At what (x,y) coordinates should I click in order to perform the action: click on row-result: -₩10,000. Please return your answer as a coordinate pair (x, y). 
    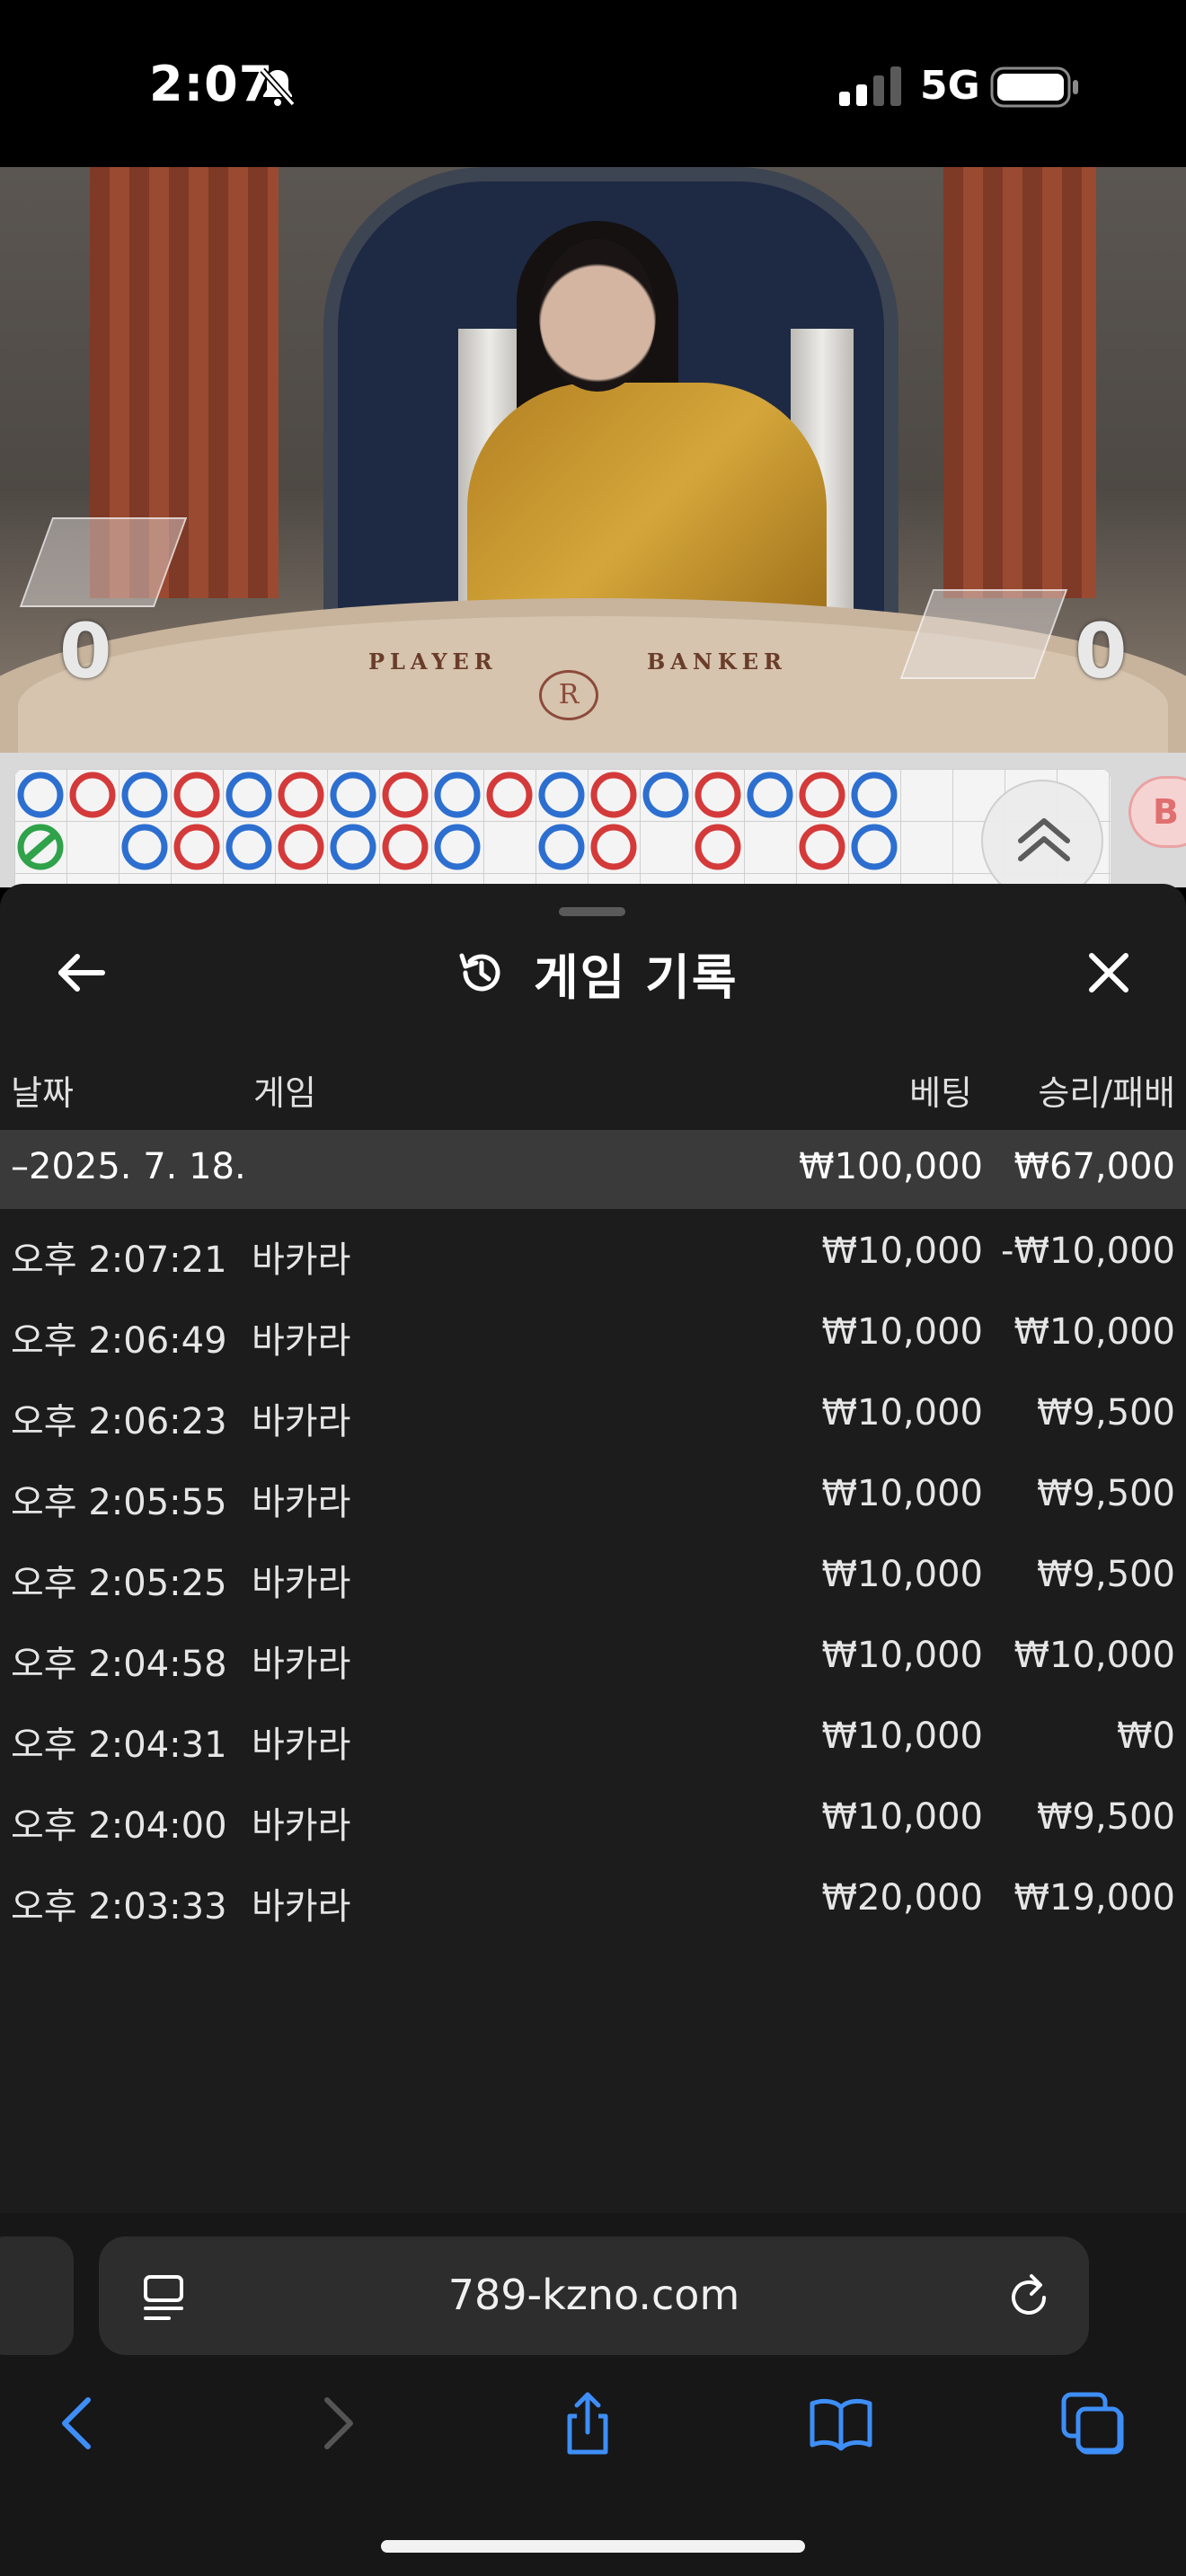
    Looking at the image, I should click on (1088, 1251).